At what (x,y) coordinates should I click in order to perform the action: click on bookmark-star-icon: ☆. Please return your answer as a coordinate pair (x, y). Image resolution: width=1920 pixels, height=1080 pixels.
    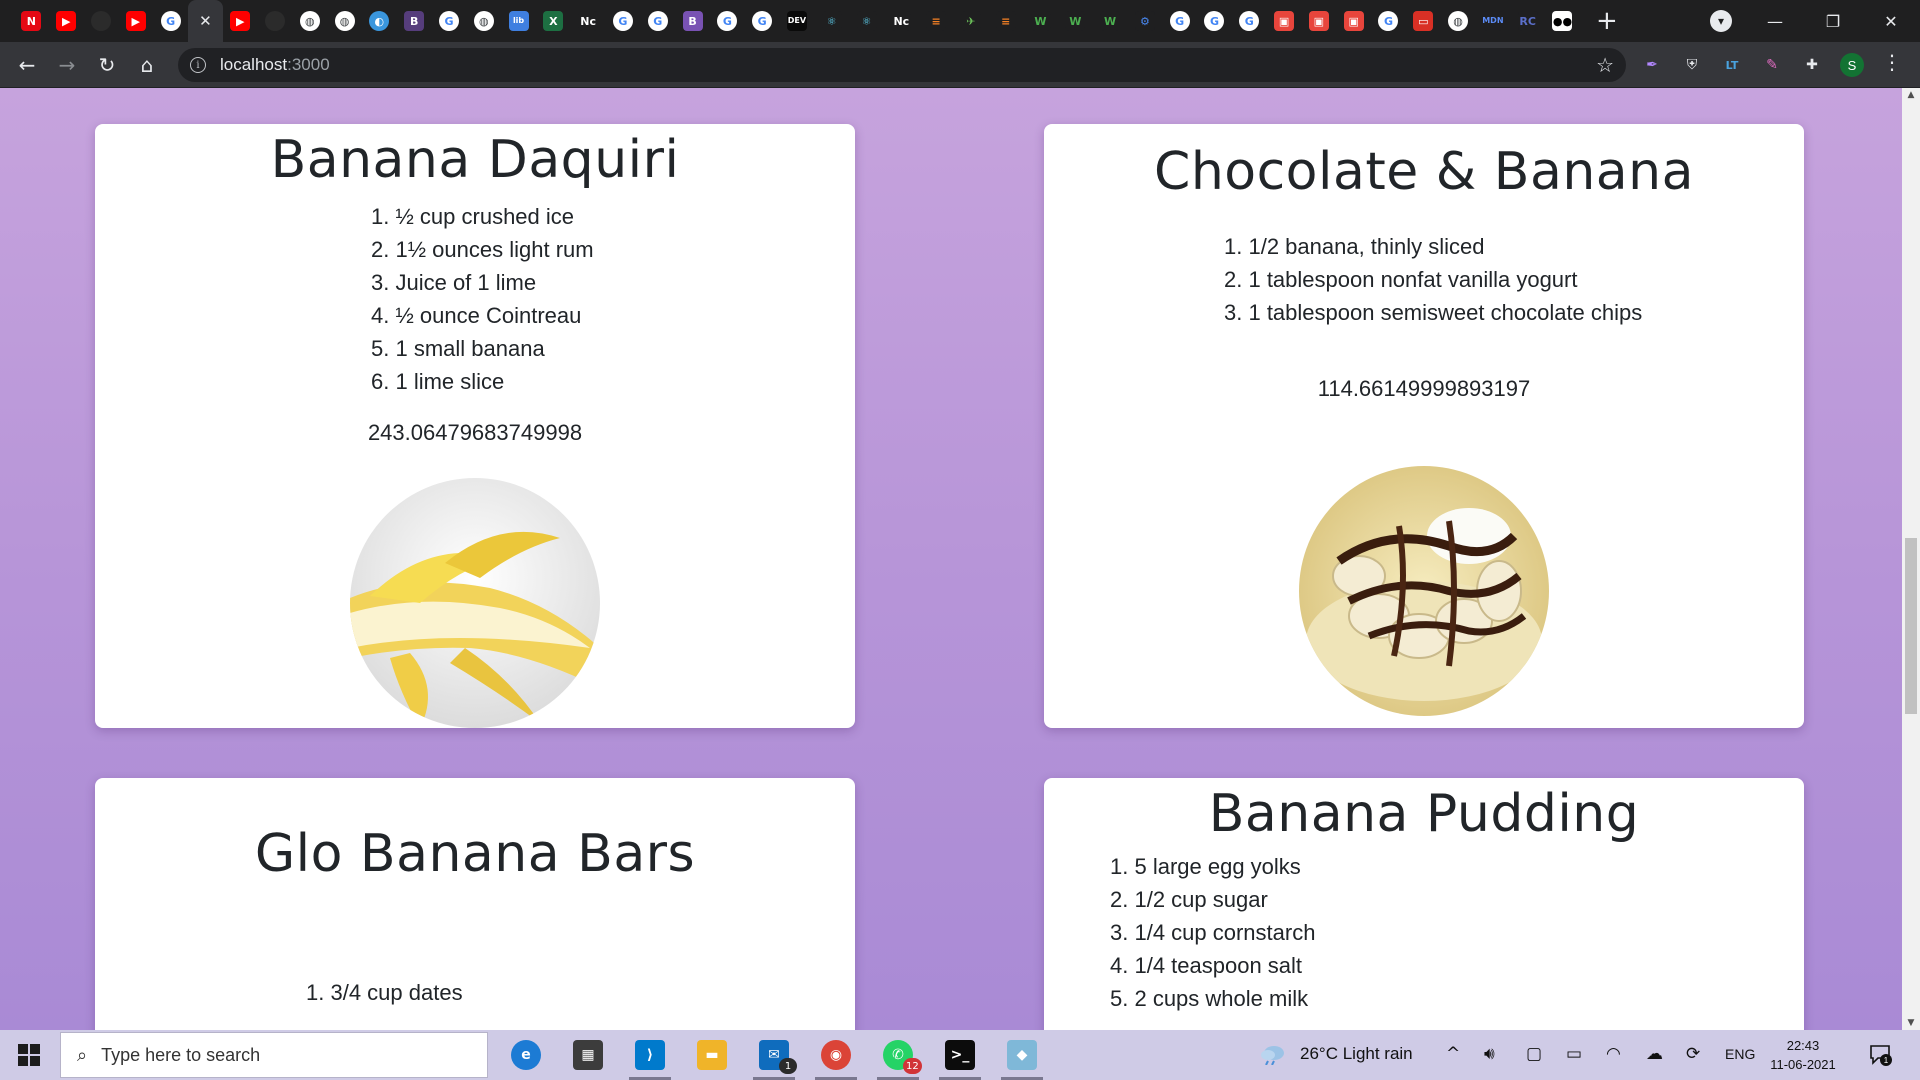
    Looking at the image, I should click on (1605, 65).